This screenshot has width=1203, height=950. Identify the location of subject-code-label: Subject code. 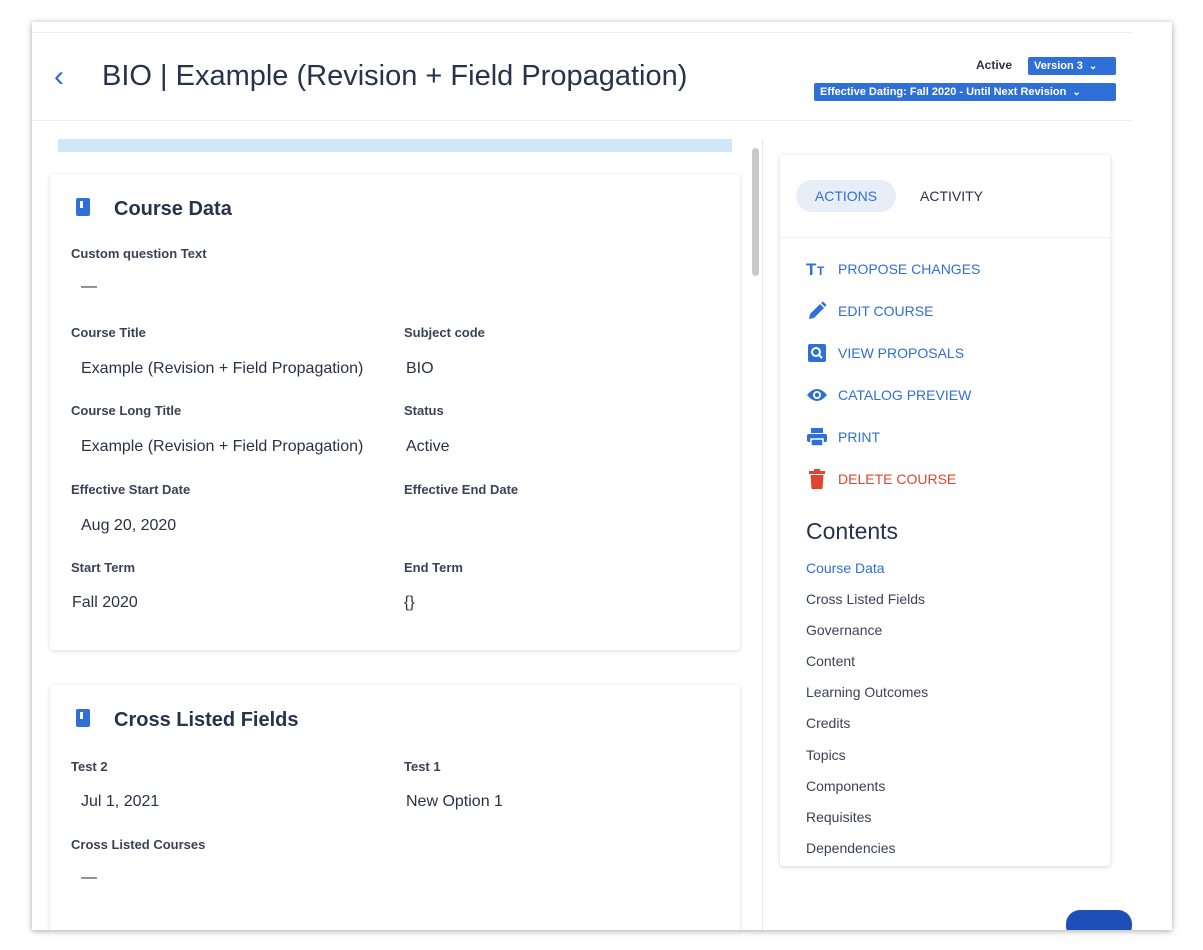
(444, 332).